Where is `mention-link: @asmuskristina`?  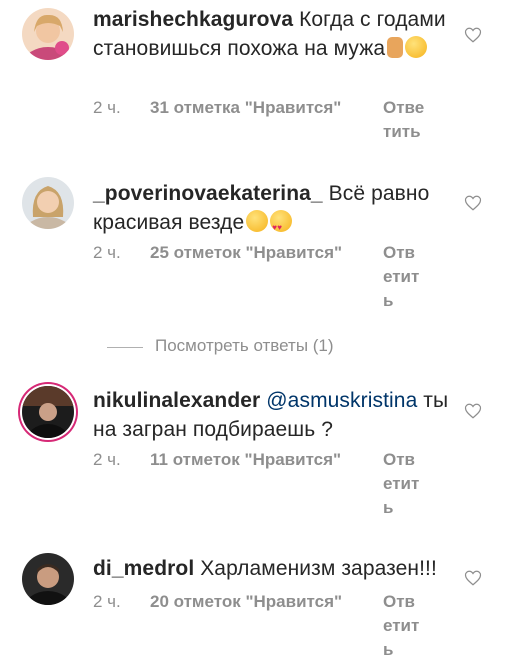
mention-link: @asmuskristina is located at coordinates (341, 400).